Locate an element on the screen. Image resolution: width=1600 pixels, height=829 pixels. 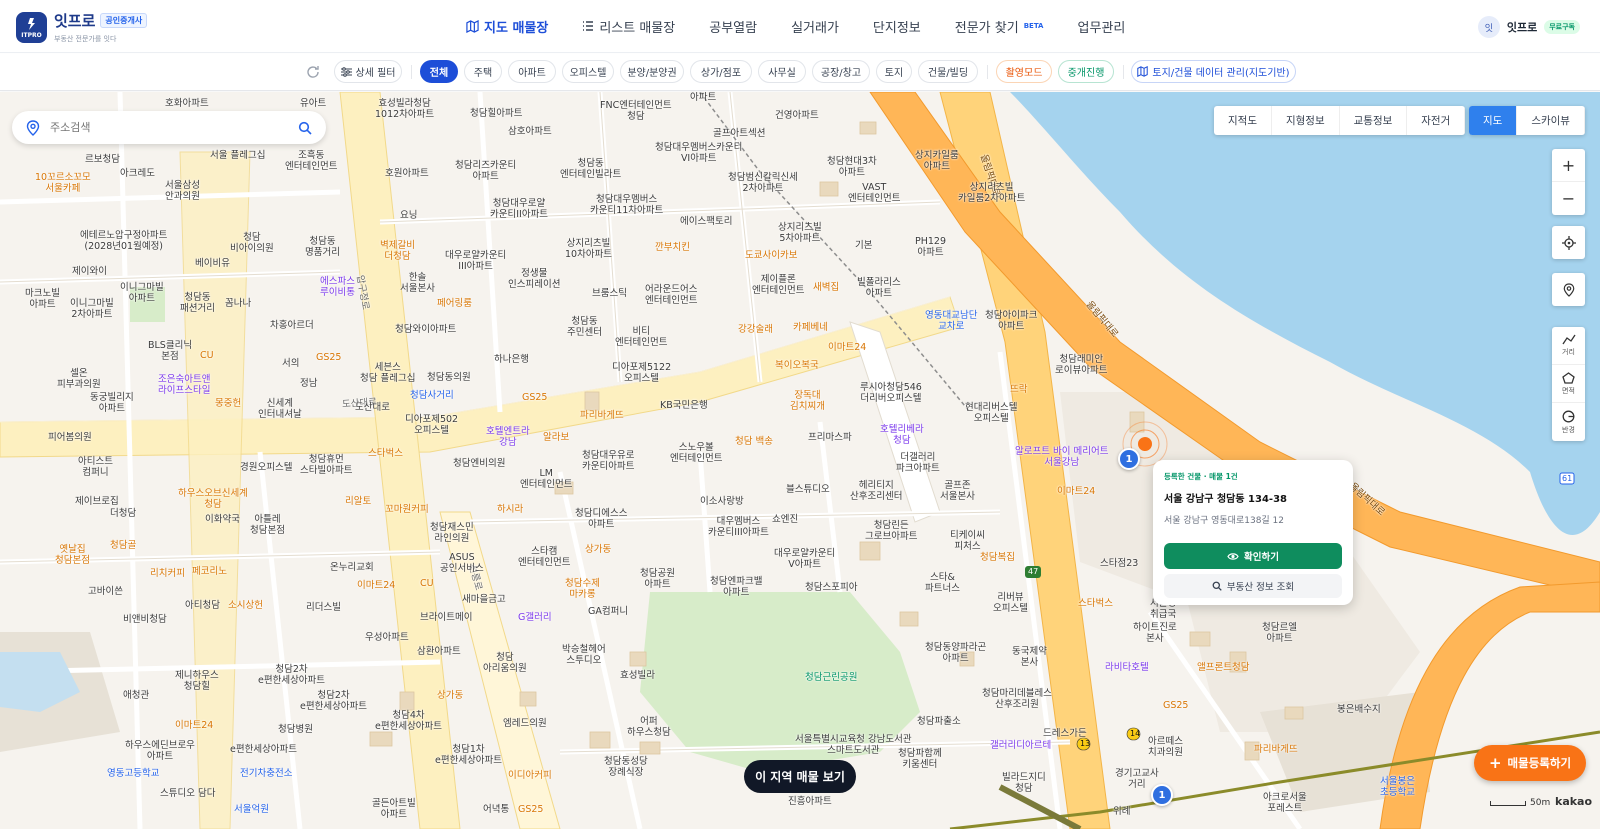
map-poi-label: 더갤러리 파크아파트 is located at coordinates (918, 463).